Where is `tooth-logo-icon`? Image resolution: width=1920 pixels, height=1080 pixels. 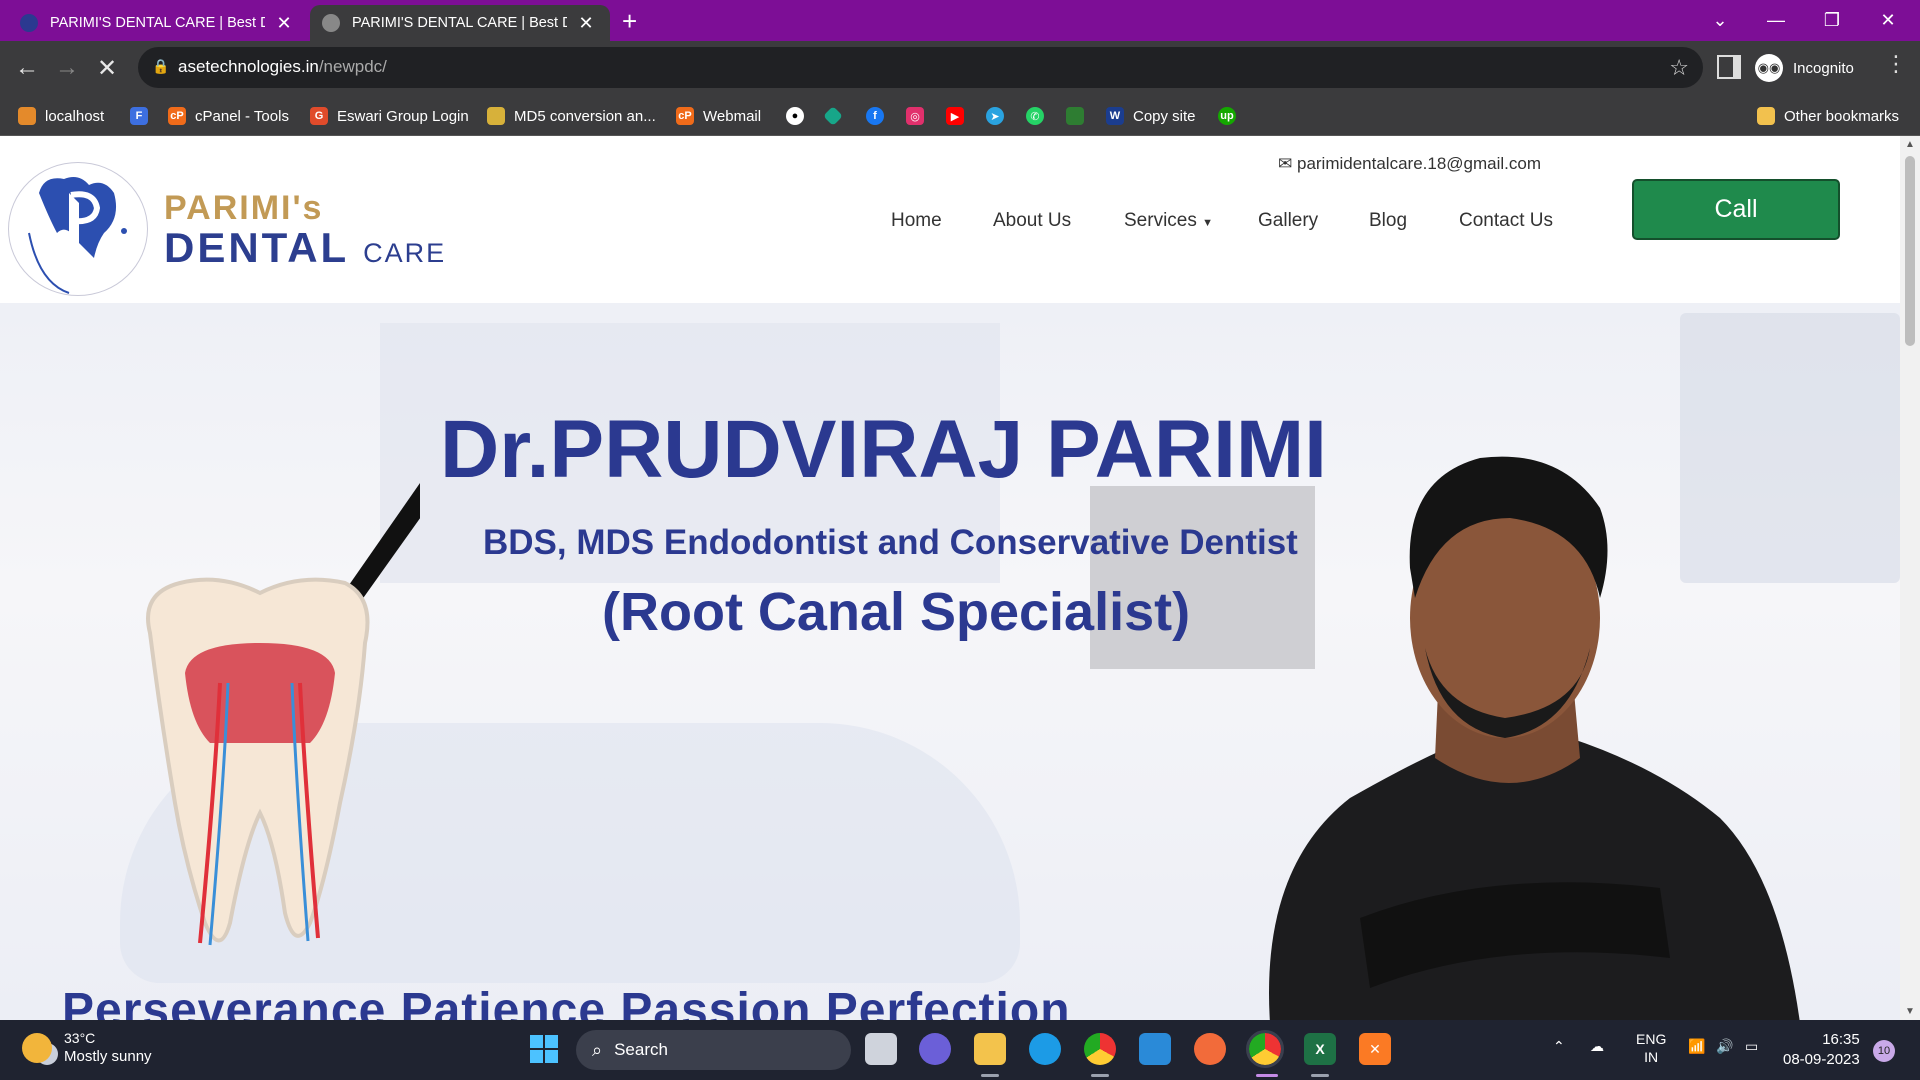 tooth-logo-icon is located at coordinates (78, 229).